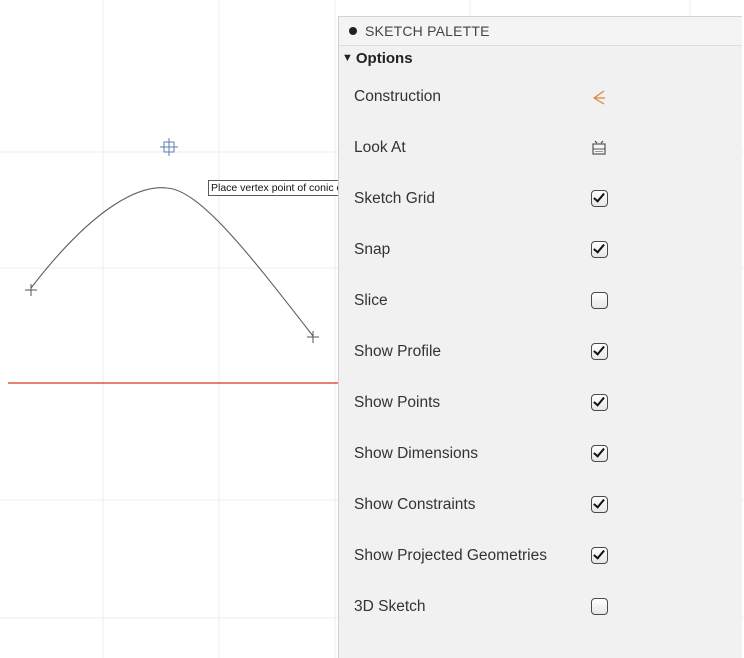 This screenshot has width=744, height=658. I want to click on row-show-constraints: Show Constraints, so click(540, 504).